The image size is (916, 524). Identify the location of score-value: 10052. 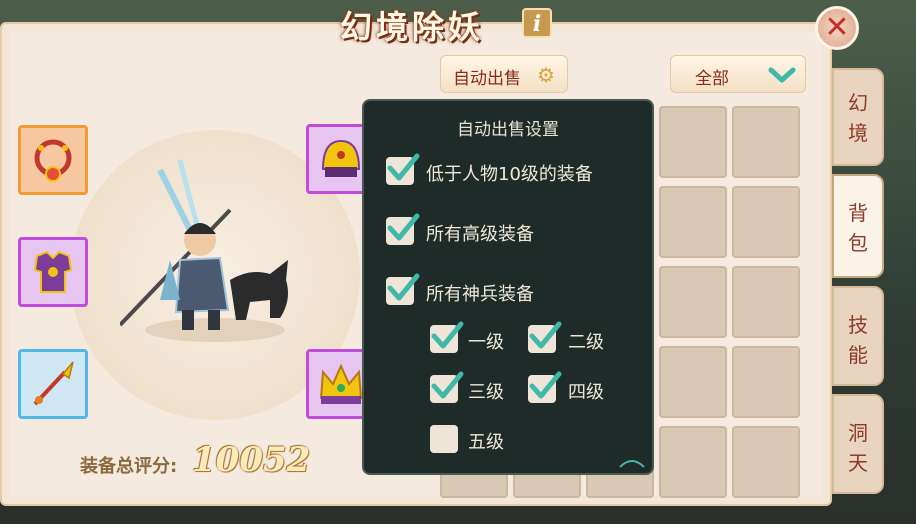
(251, 460).